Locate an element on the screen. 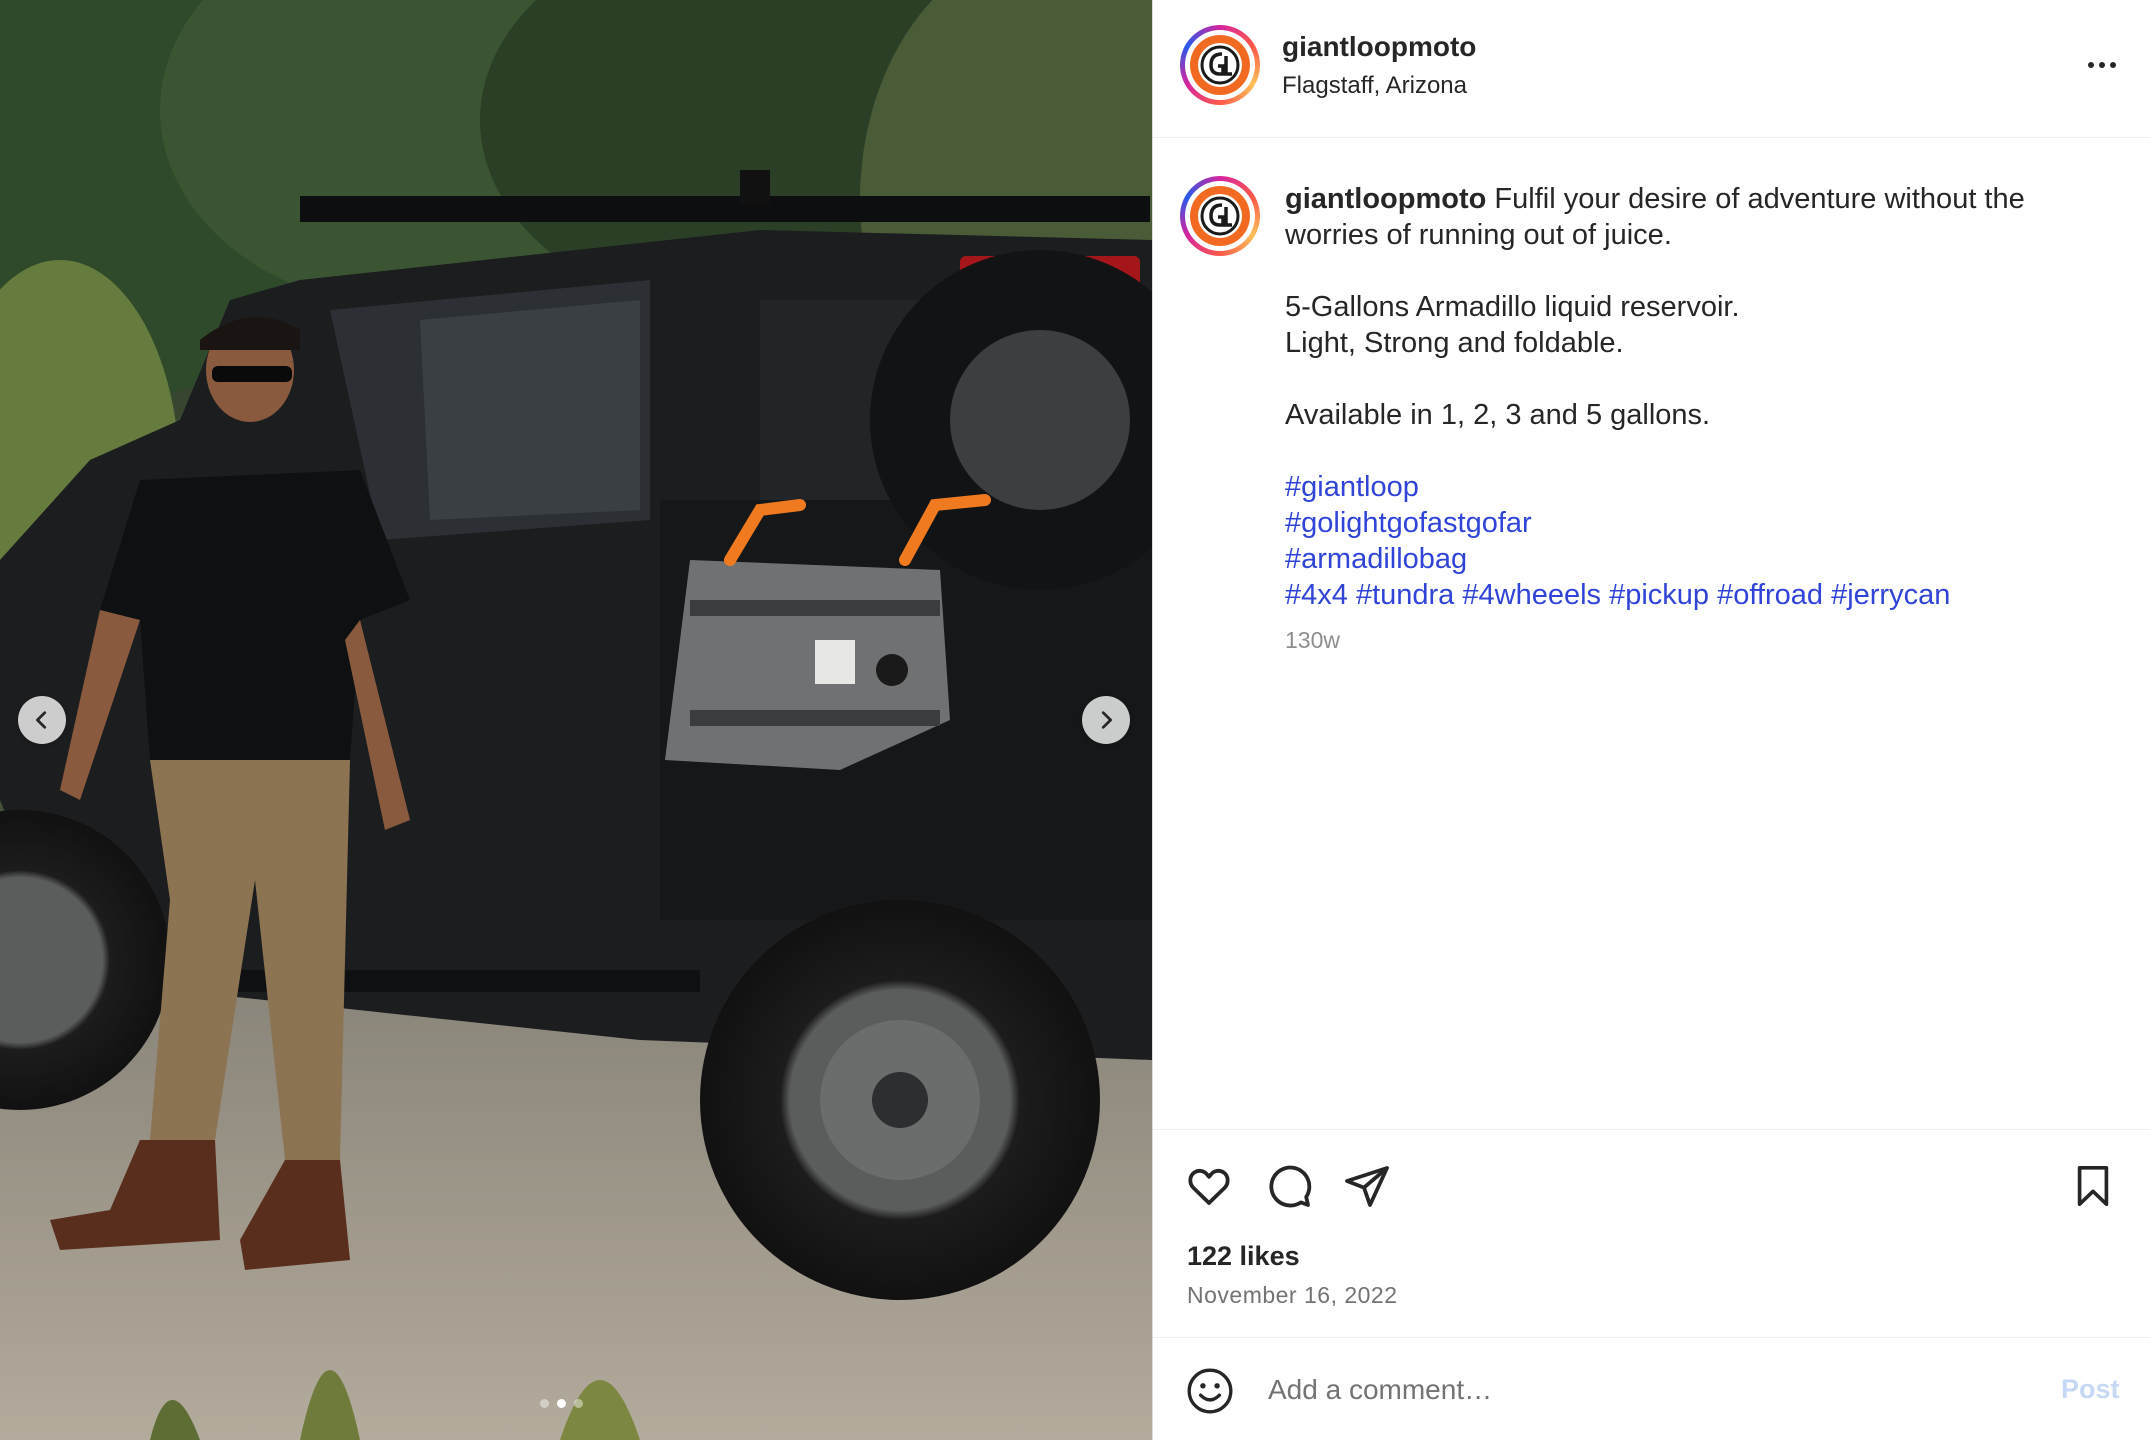 Image resolution: width=2150 pixels, height=1440 pixels. comment-button is located at coordinates (1289, 1186).